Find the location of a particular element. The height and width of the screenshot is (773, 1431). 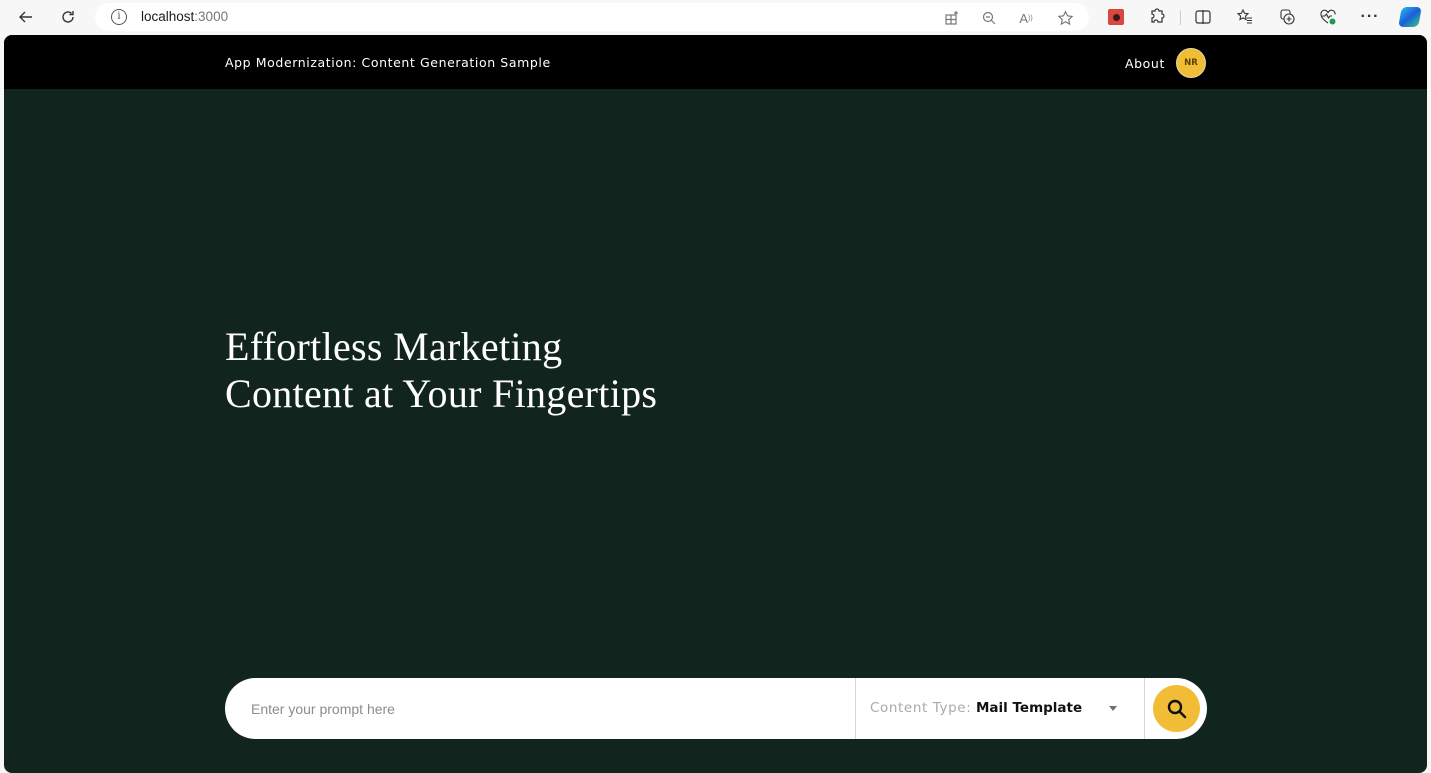

search-divider is located at coordinates (1144, 708).